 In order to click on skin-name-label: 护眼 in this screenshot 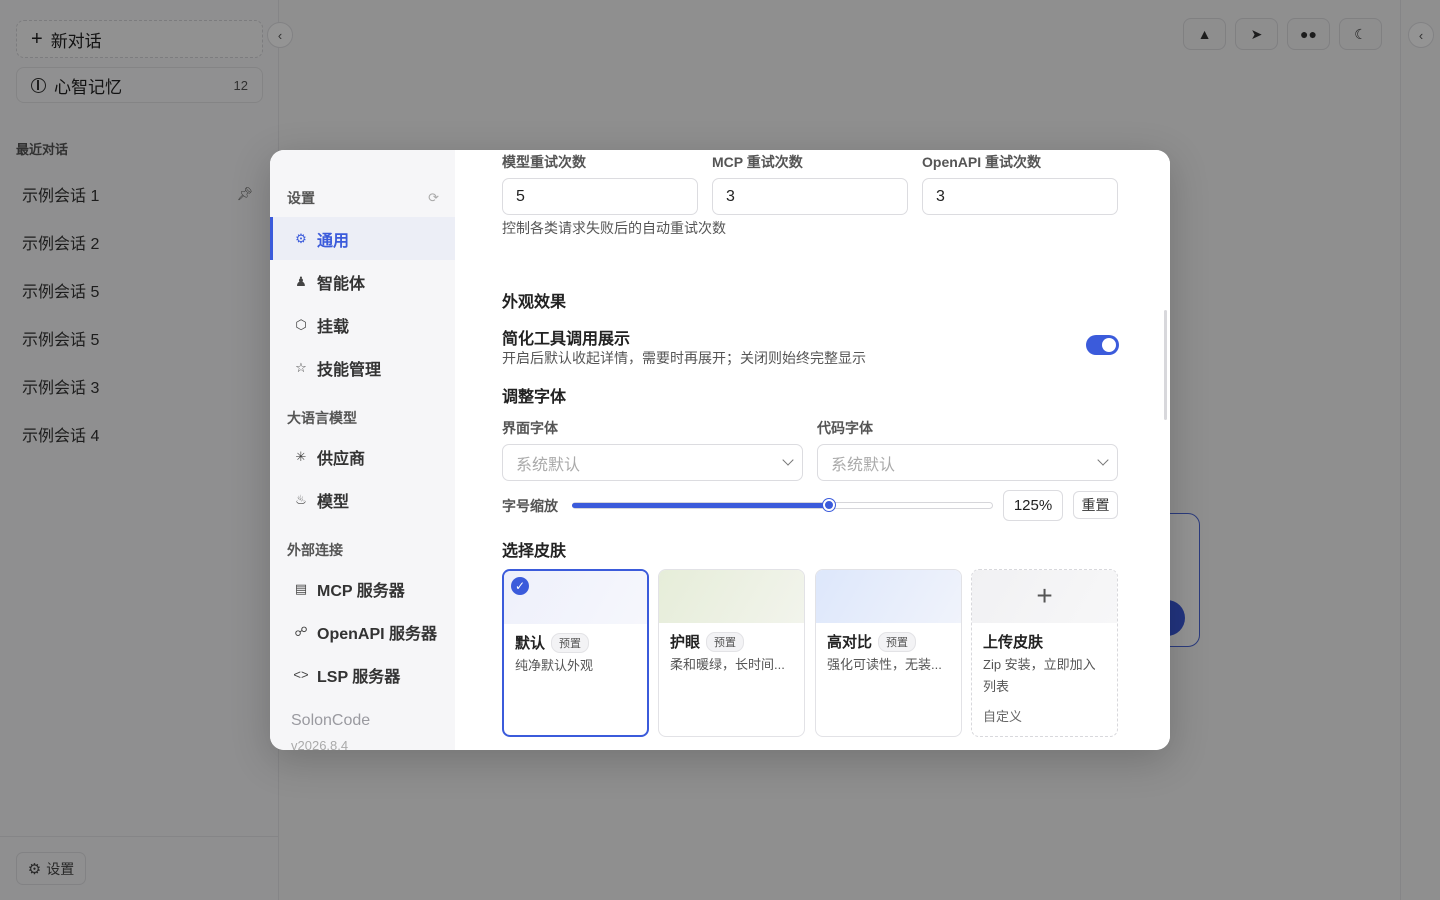, I will do `click(685, 642)`.